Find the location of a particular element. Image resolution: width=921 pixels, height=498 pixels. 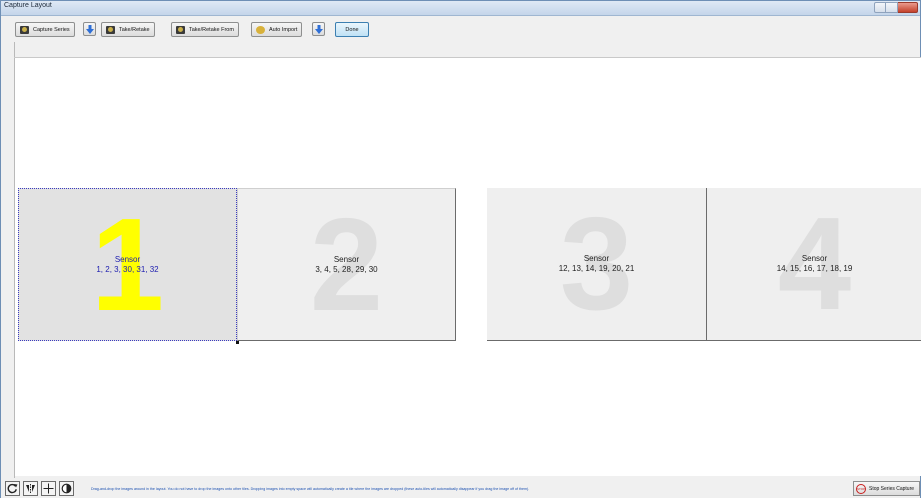

sensor-tile-2: 2 Sensor 3, 4, 5, 28, 29, 30 is located at coordinates (346, 264).